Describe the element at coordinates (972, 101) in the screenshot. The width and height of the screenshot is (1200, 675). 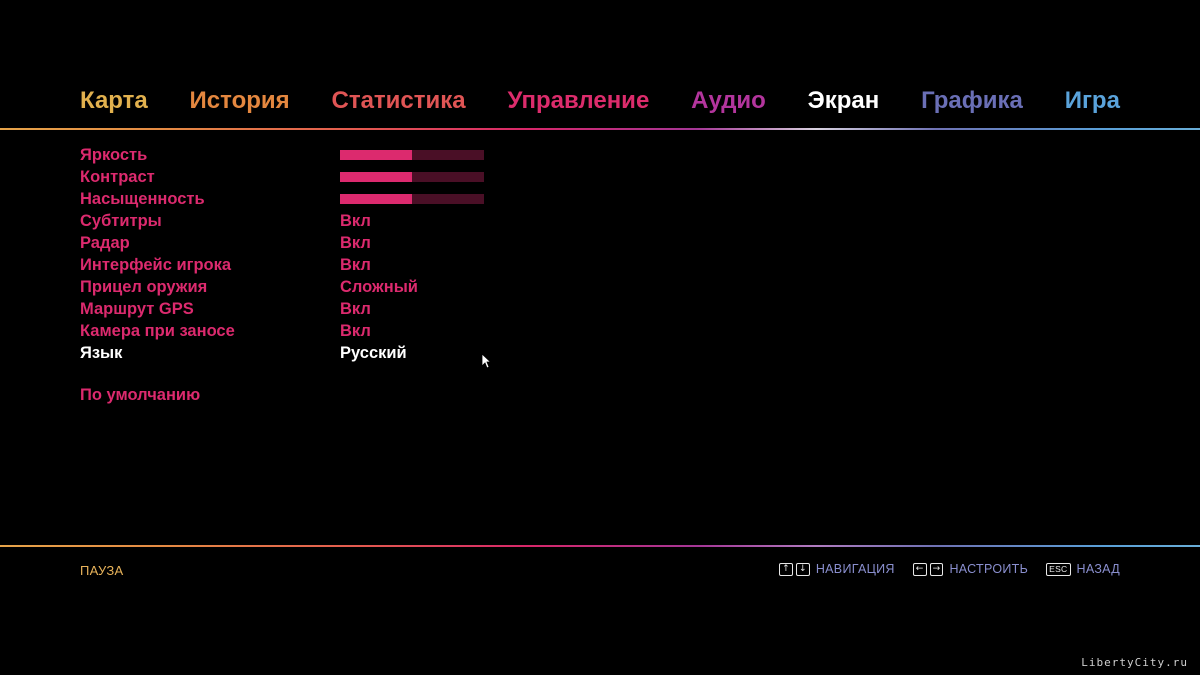
I see `tab-graphics: Графика` at that location.